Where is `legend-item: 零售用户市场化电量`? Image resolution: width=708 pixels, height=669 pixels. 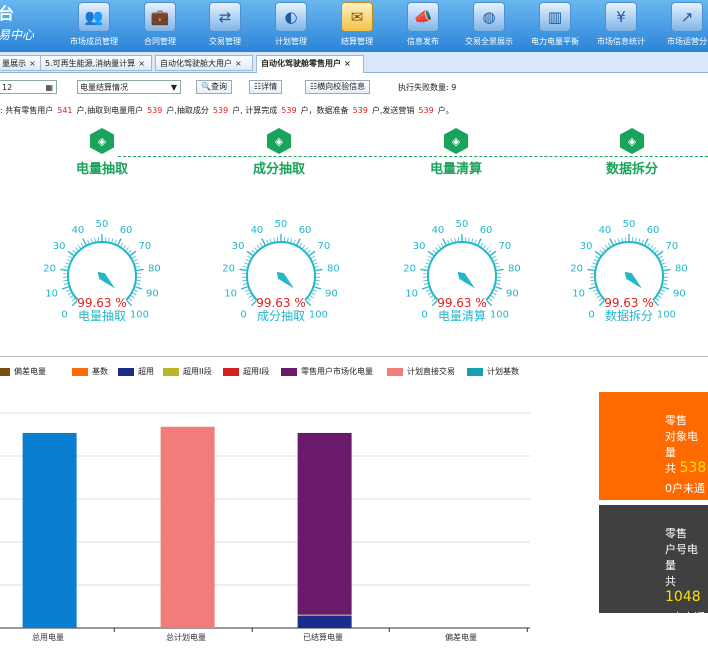
legend-item: 零售用户市场化电量 is located at coordinates (327, 371).